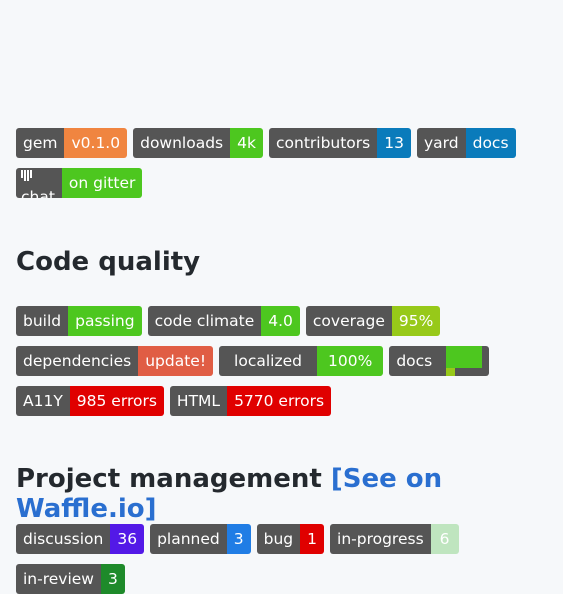  What do you see at coordinates (279, 401) in the screenshot?
I see `html-value: 5770 errors` at bounding box center [279, 401].